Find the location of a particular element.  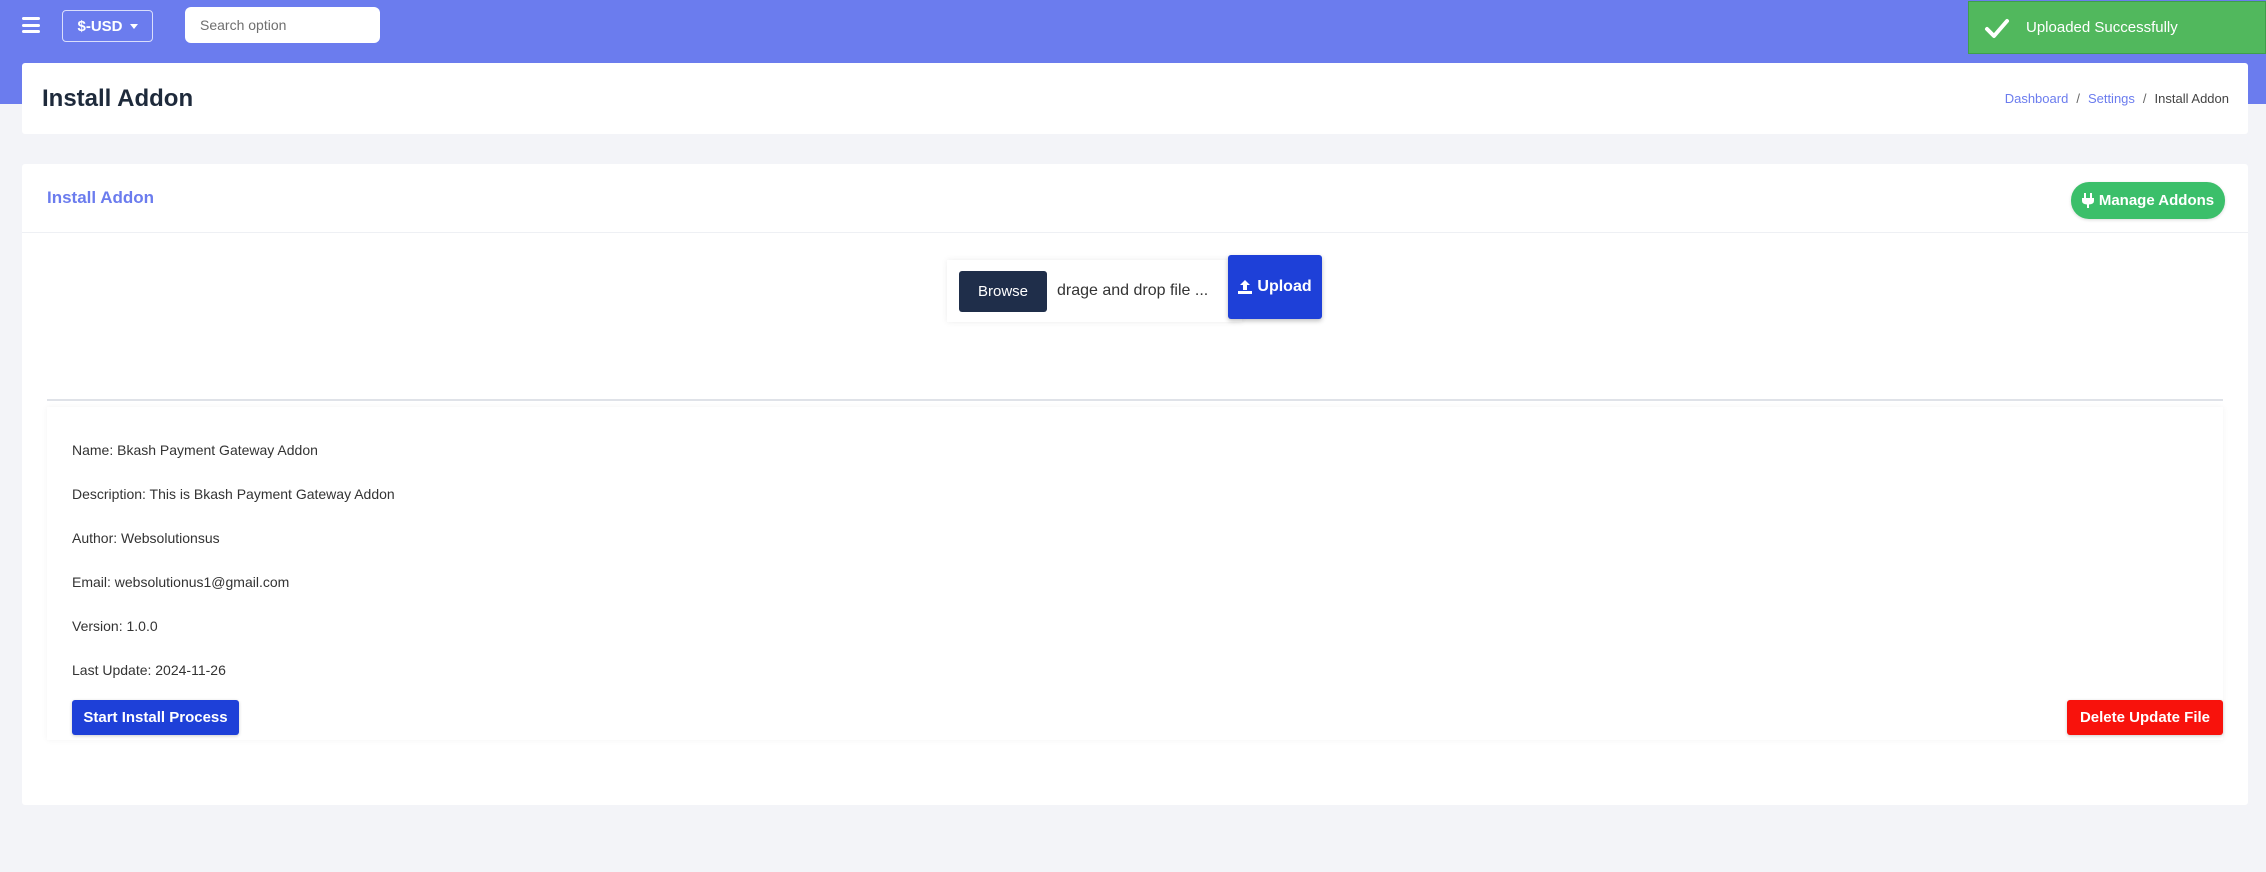

upload-button: Upload is located at coordinates (1275, 287).